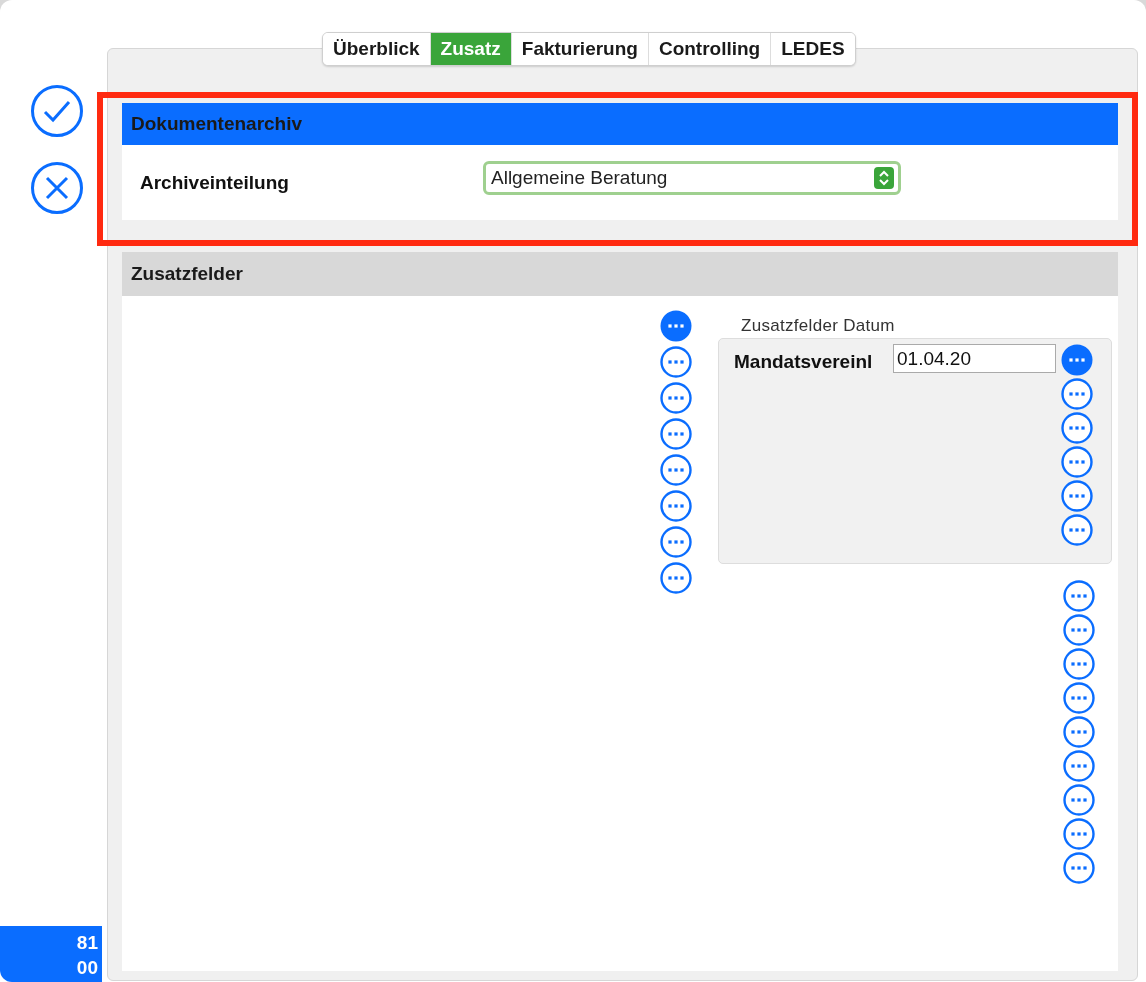 This screenshot has width=1146, height=982. I want to click on tab: LEDES, so click(812, 49).